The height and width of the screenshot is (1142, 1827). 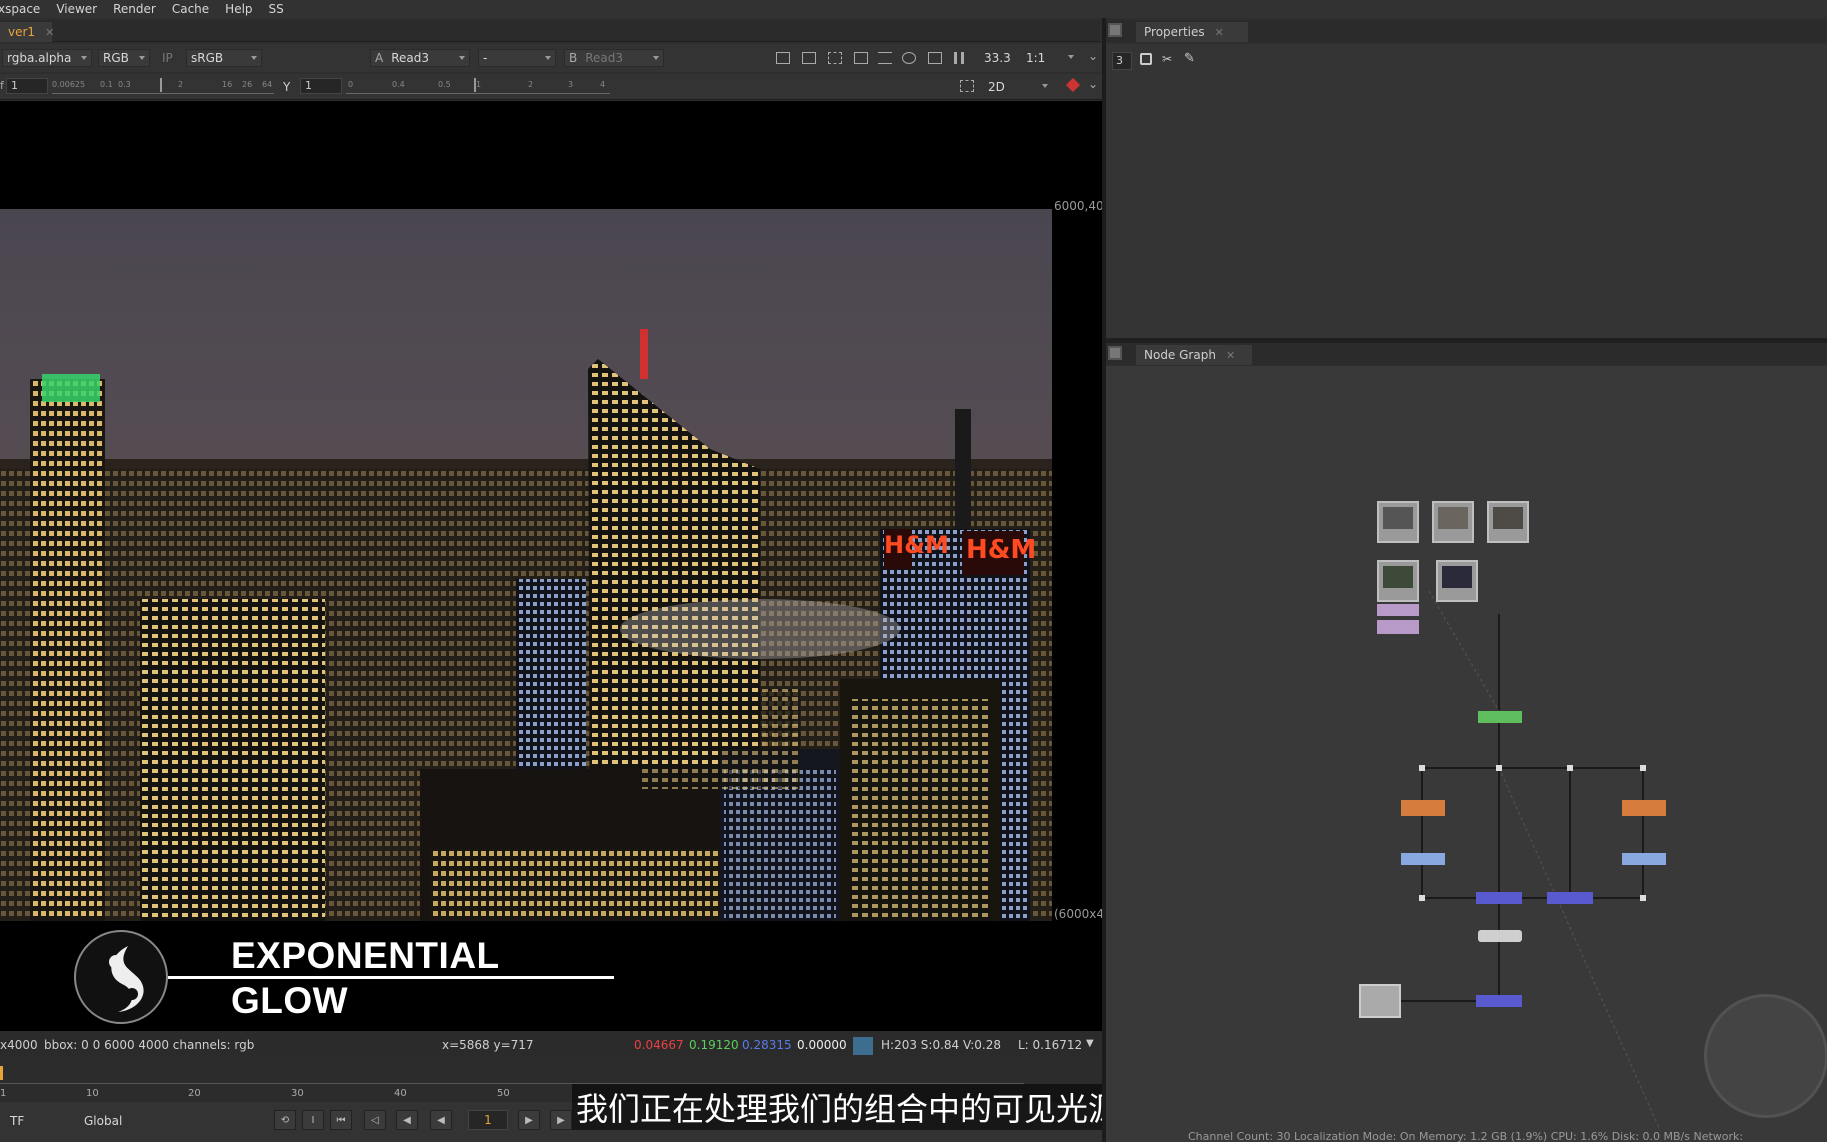 I want to click on menu-cache: Cache, so click(x=190, y=9).